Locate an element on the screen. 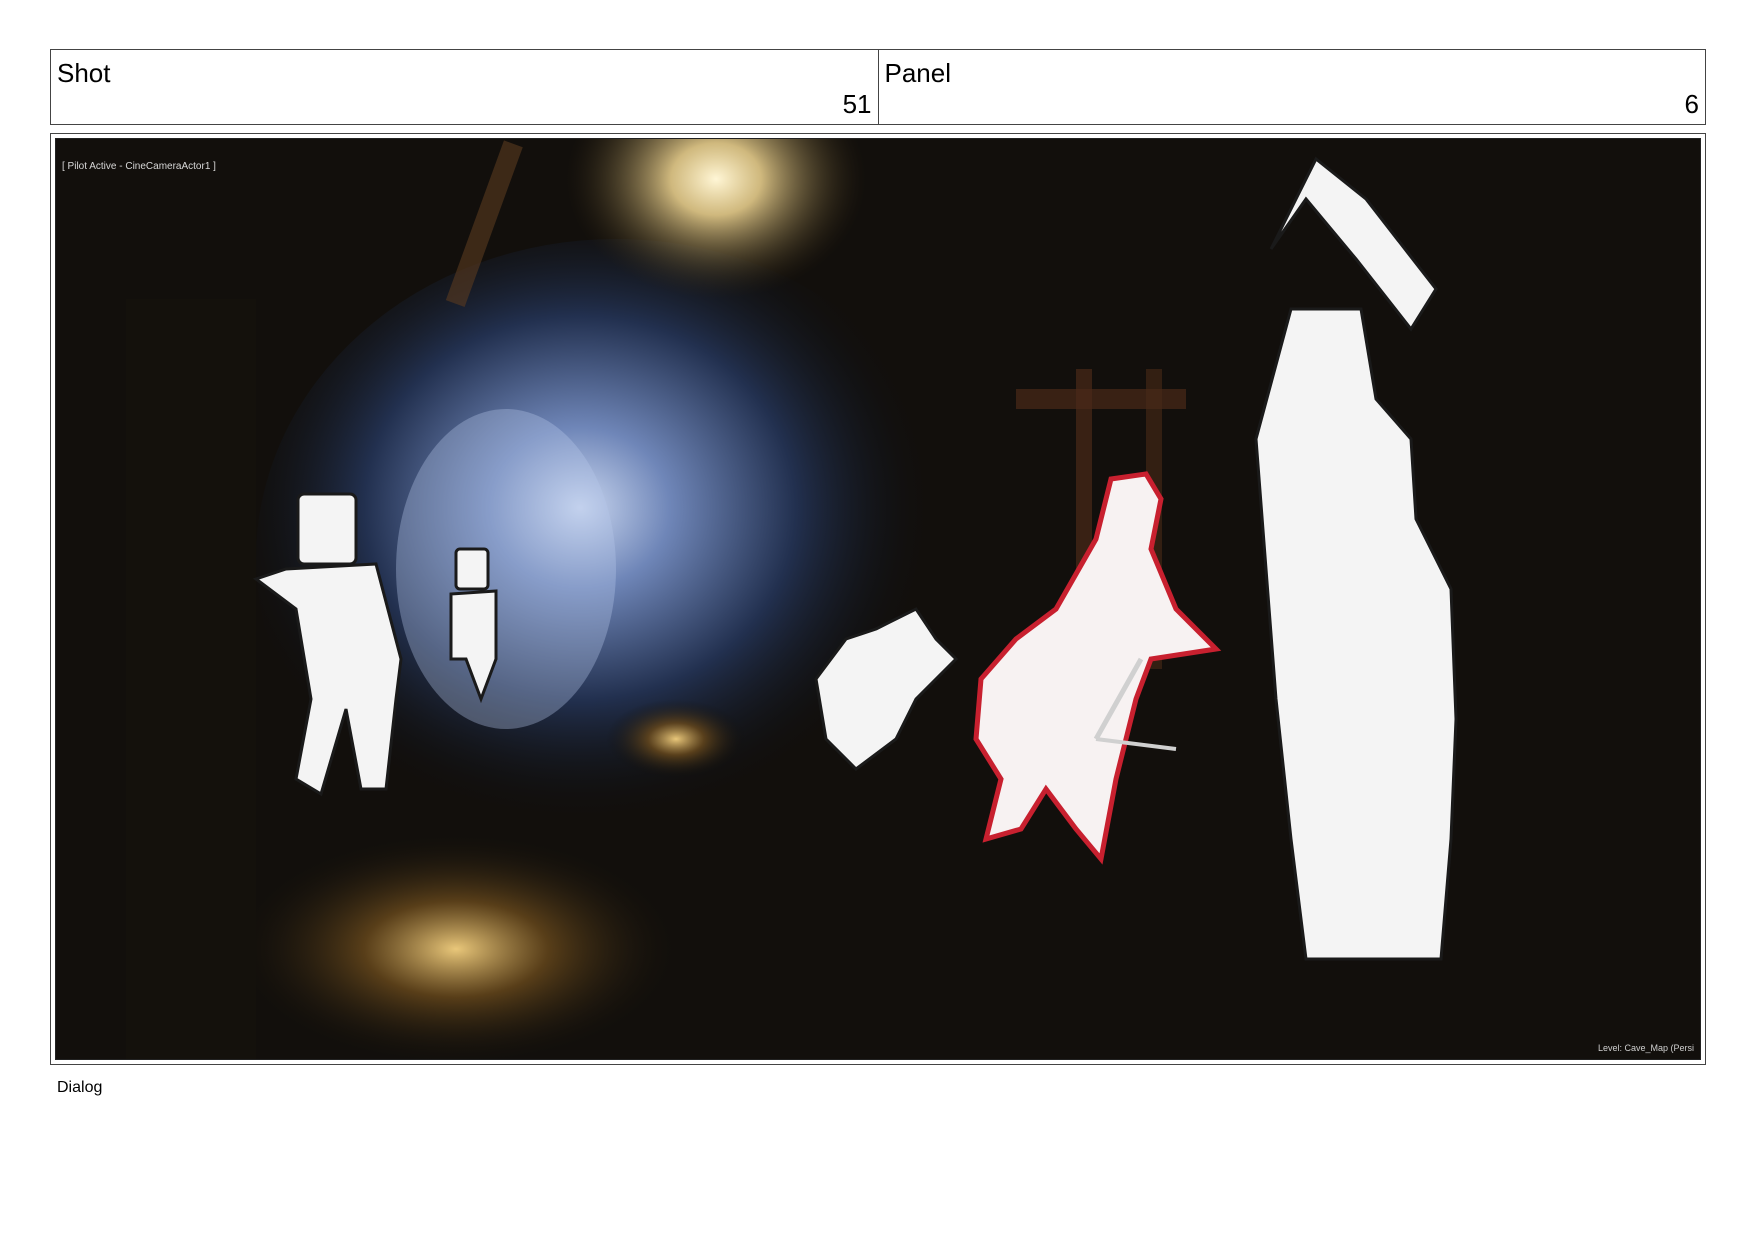  storyboard-header: Shot 51 Panel 6 is located at coordinates (878, 87).